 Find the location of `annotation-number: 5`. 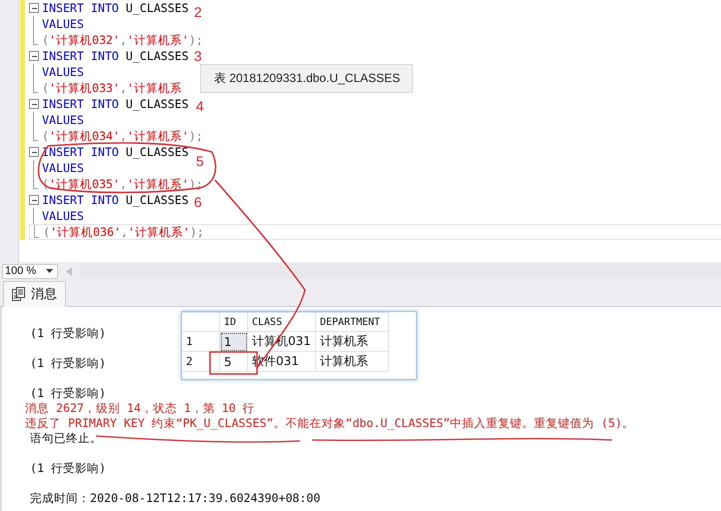

annotation-number: 5 is located at coordinates (200, 161).